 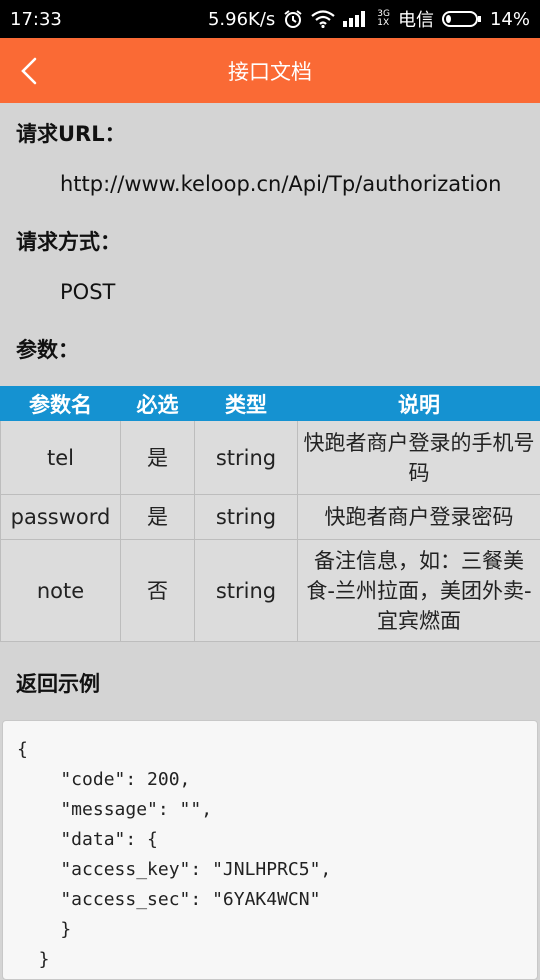 I want to click on wifi-icon, so click(x=323, y=19).